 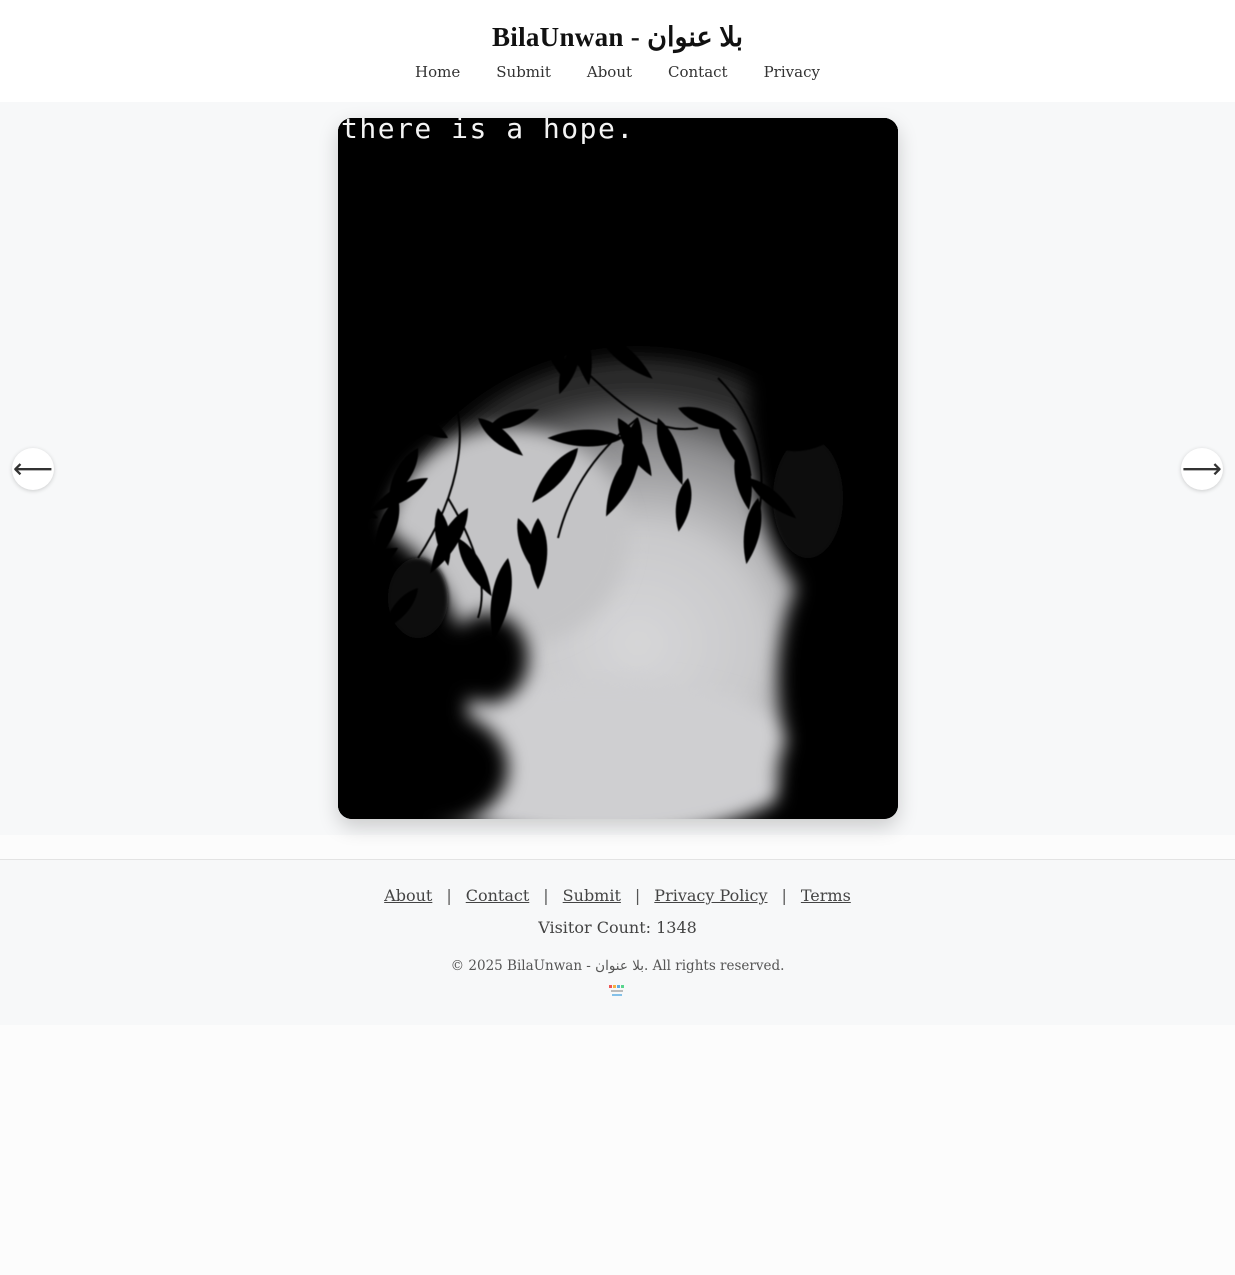 I want to click on main-nav: Home Submit About Contact Privacy, so click(x=617, y=72).